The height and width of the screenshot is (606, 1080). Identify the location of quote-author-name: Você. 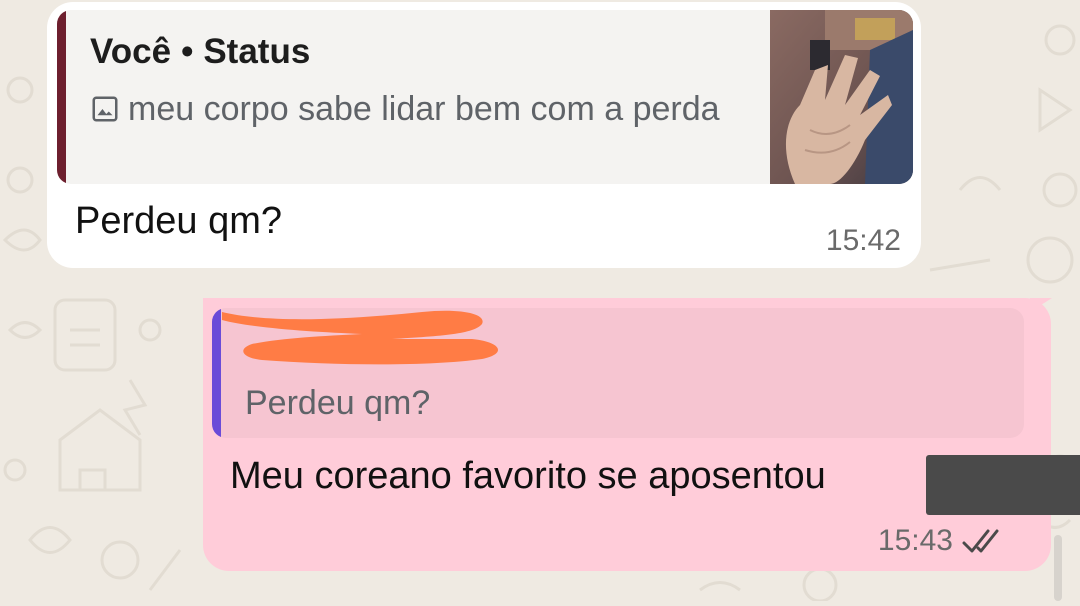
(131, 51).